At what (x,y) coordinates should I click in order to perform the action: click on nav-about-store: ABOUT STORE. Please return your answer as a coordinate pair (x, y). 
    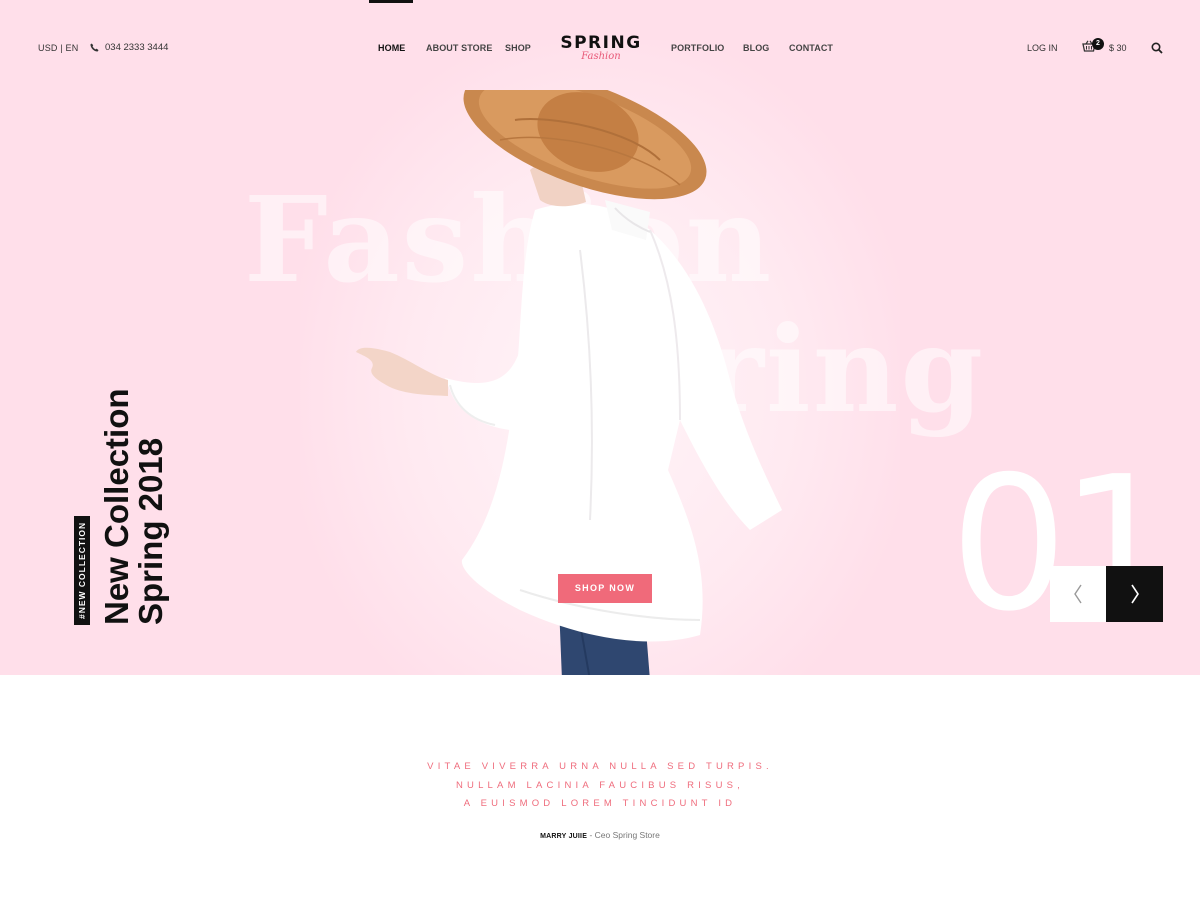
    Looking at the image, I should click on (459, 48).